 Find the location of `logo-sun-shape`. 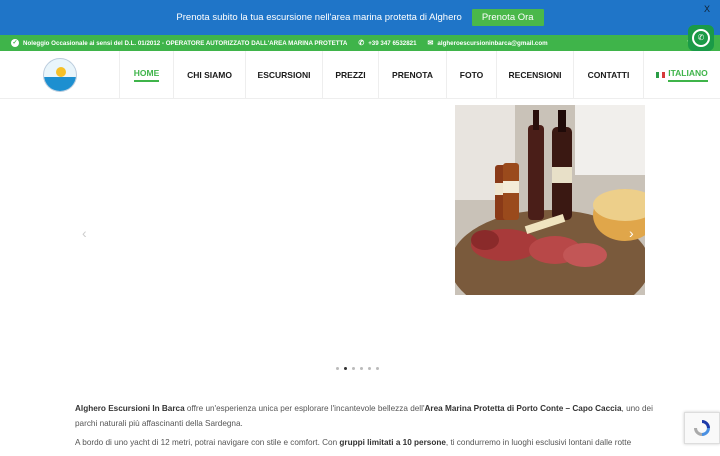

logo-sun-shape is located at coordinates (61, 72).